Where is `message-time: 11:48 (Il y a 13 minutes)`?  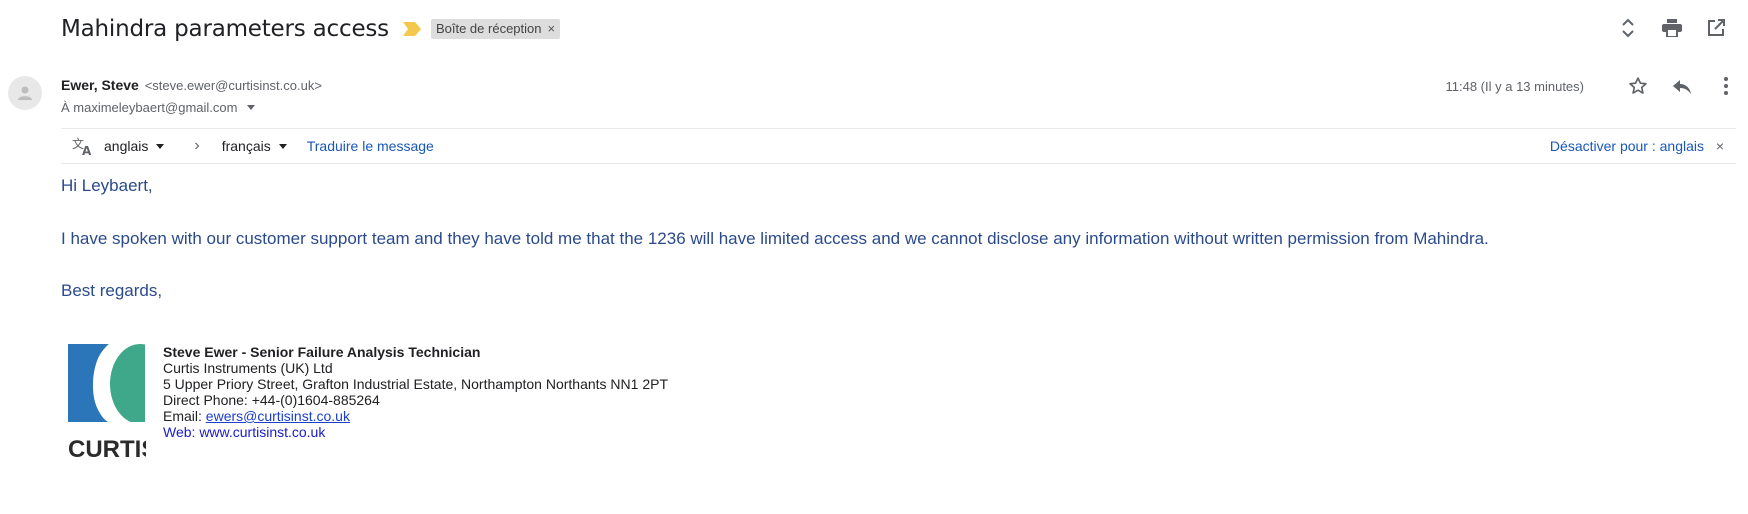
message-time: 11:48 (Il y a 13 minutes) is located at coordinates (1515, 86).